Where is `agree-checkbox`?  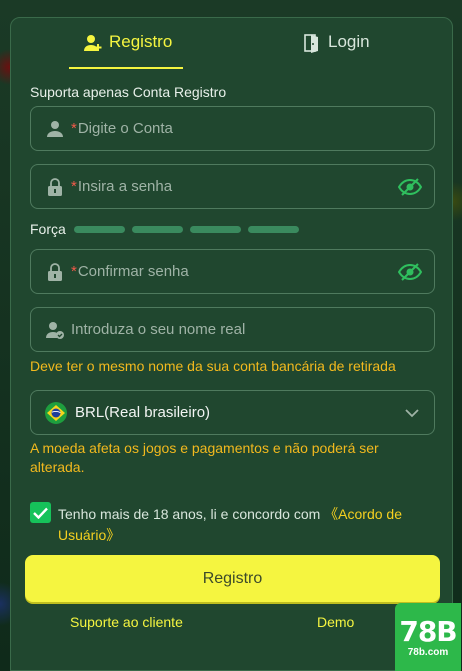 agree-checkbox is located at coordinates (40, 512).